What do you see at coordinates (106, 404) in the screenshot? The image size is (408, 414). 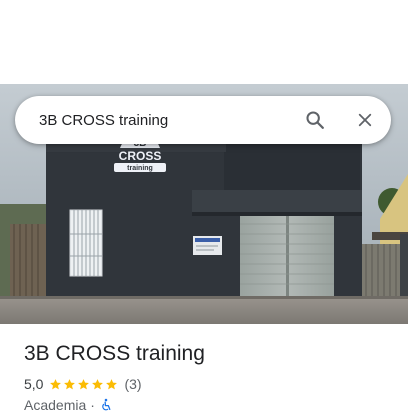 I see `wheelchair-icon` at bounding box center [106, 404].